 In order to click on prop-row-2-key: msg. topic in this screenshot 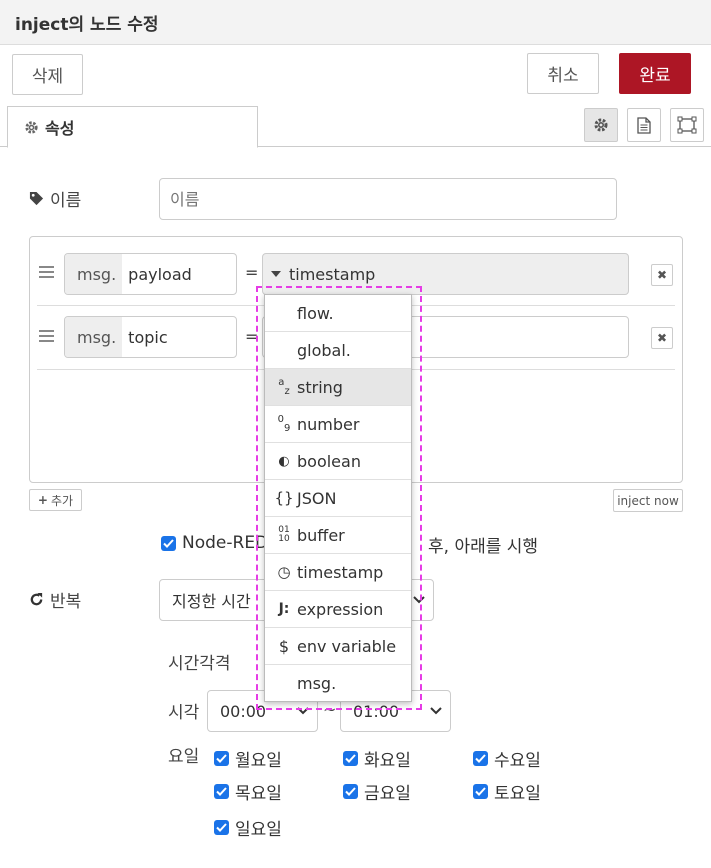, I will do `click(150, 337)`.